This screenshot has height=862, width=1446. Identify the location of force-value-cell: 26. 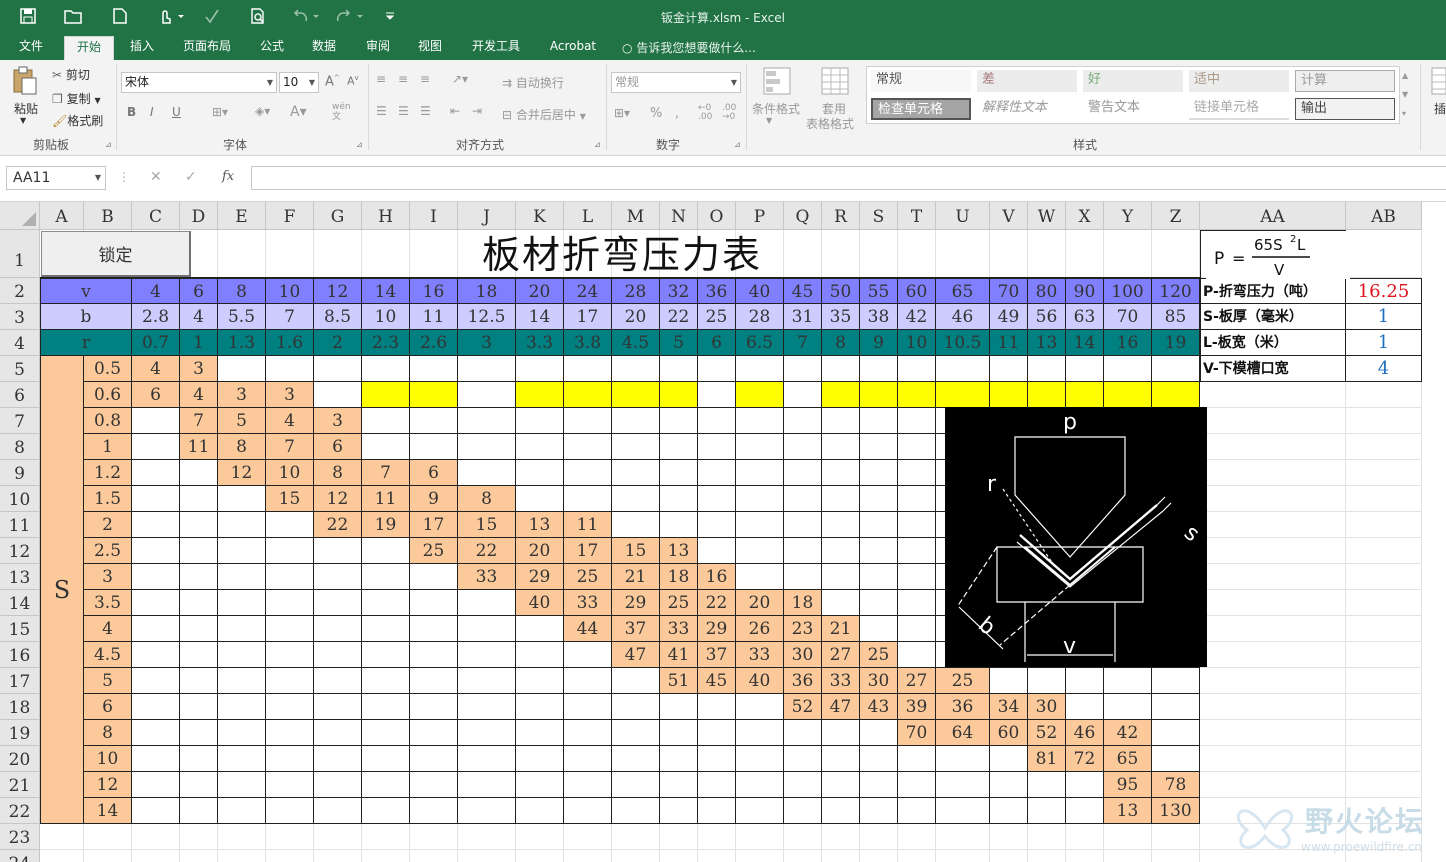
(760, 629).